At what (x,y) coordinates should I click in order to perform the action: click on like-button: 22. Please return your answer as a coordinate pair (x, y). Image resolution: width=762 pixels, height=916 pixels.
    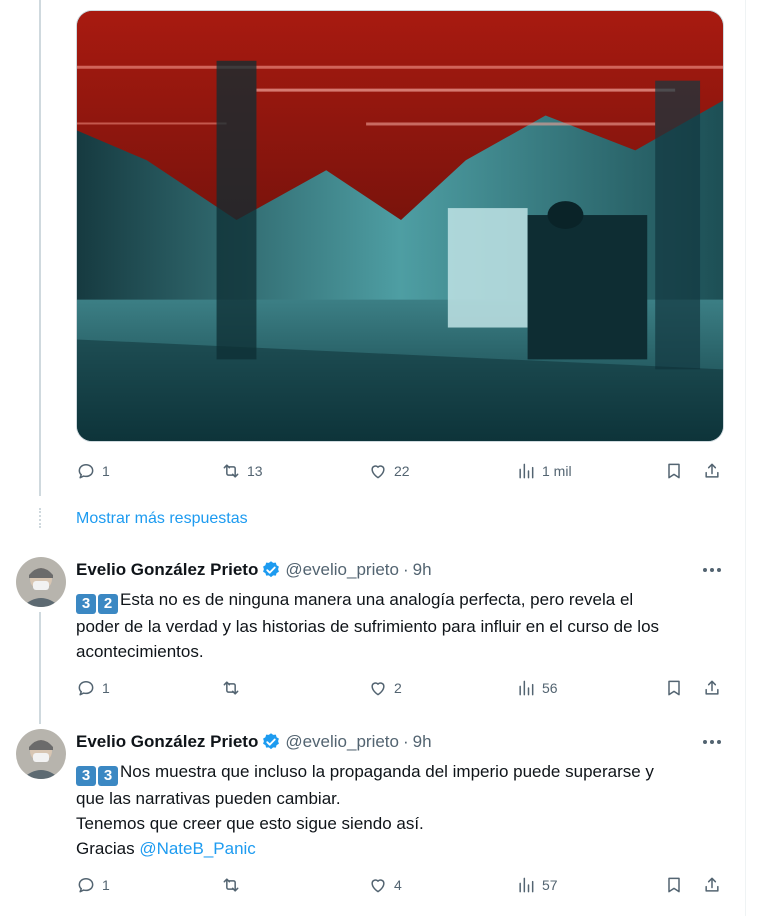
    Looking at the image, I should click on (389, 471).